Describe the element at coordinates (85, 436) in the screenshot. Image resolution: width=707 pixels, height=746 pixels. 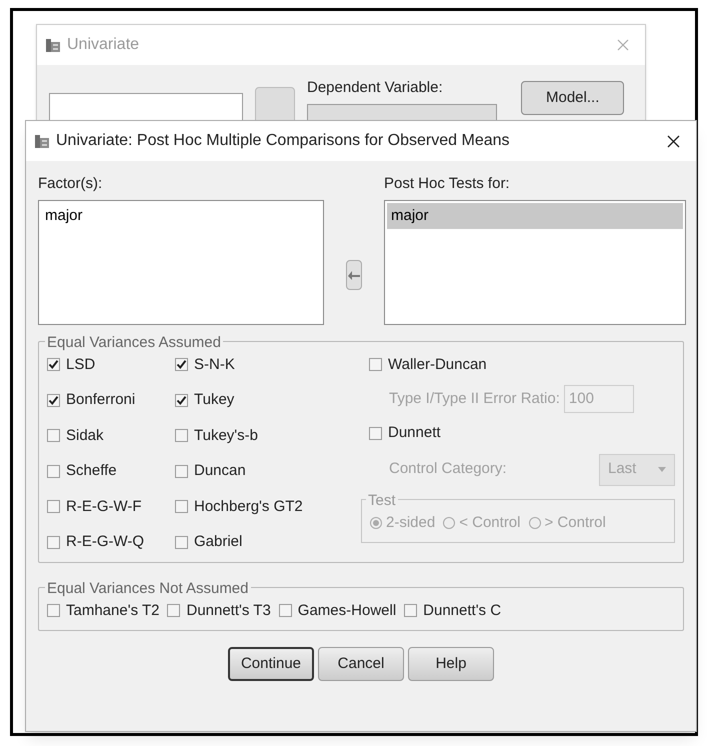
I see `checkbox-label: Sidak` at that location.